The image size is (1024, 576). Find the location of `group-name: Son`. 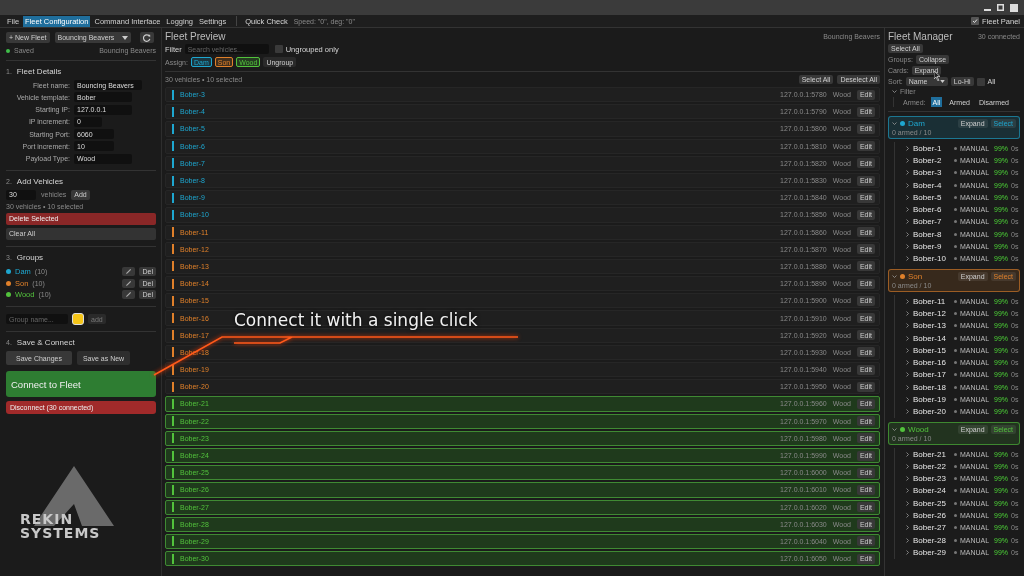

group-name: Son is located at coordinates (915, 276).